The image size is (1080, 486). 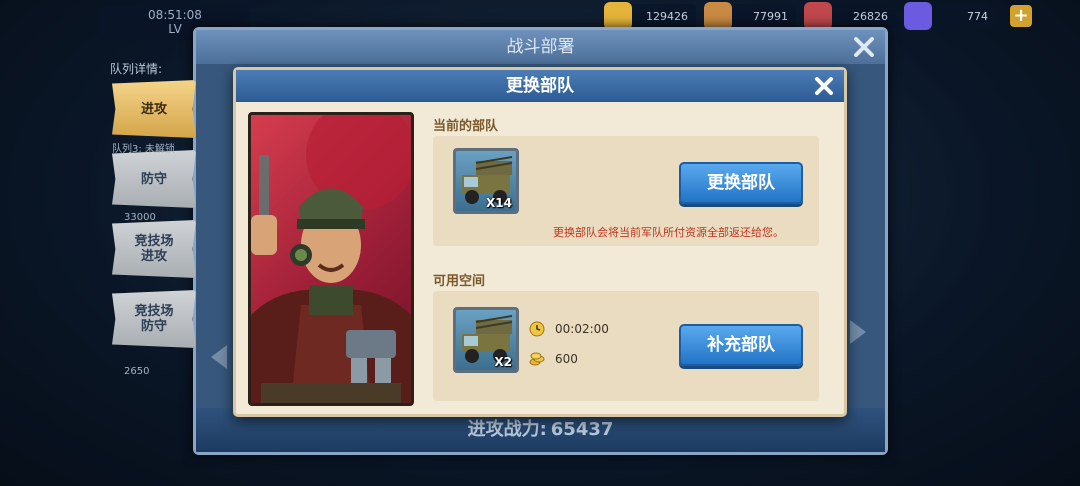 I want to click on current-unit-card: X14, so click(x=486, y=181).